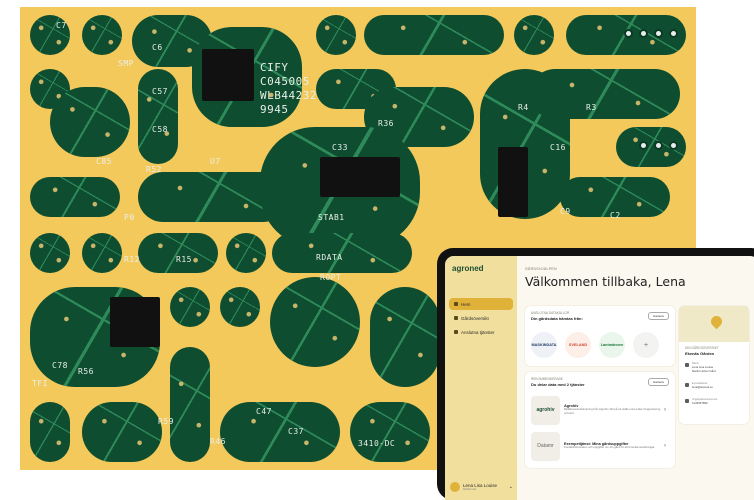 The height and width of the screenshot is (500, 754). Describe the element at coordinates (658, 316) in the screenshot. I see `manage-sources-button: Hantera` at that location.